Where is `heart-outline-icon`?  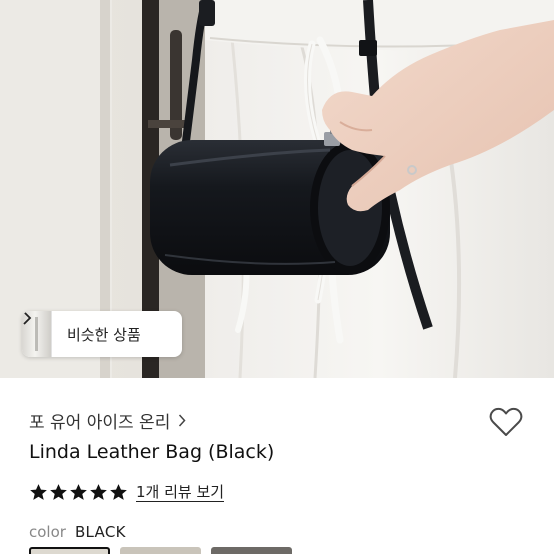
heart-outline-icon is located at coordinates (506, 424).